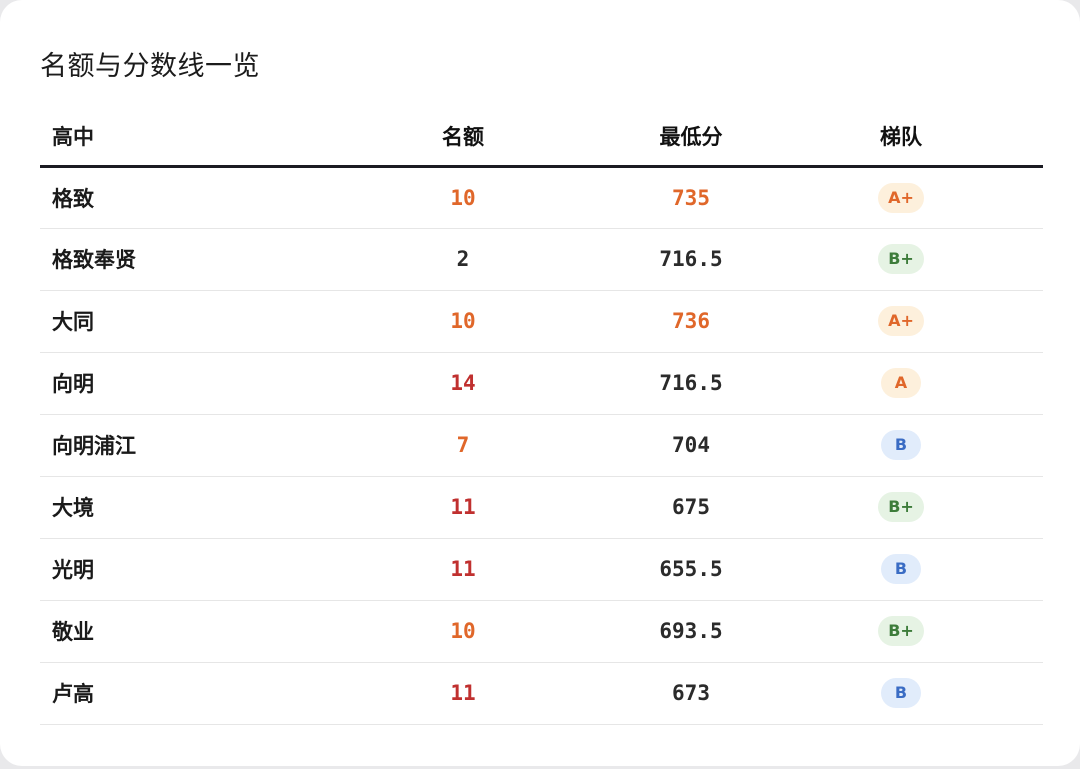  I want to click on card-title: 名额与分数线一览, so click(150, 66).